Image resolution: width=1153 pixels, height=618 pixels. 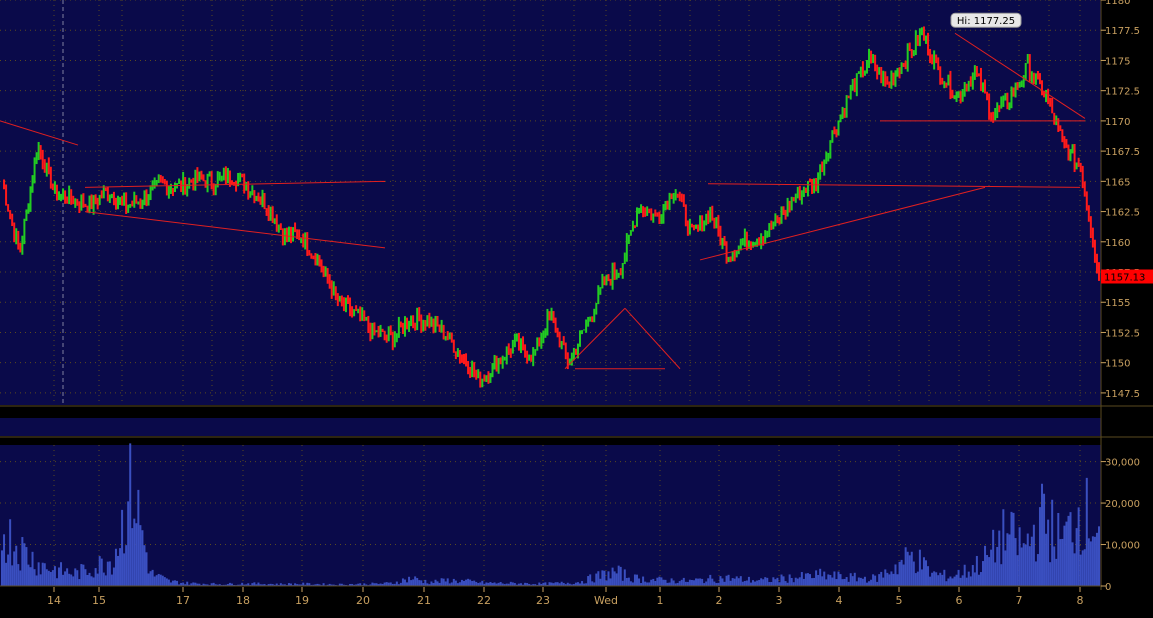 I want to click on price-tick-label: 1175, so click(x=1117, y=61).